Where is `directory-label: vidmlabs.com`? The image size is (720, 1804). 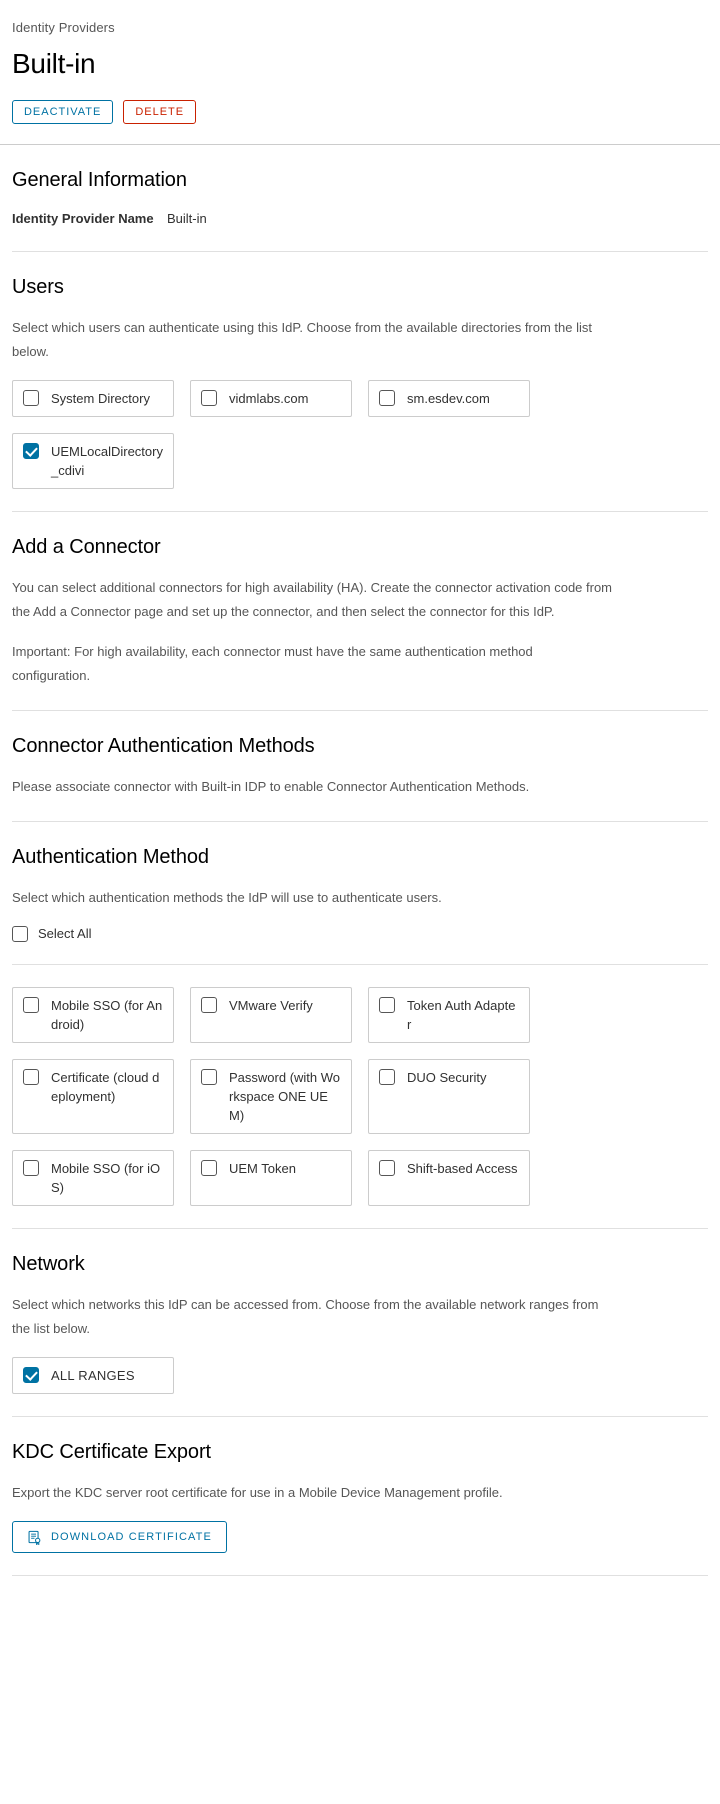
directory-label: vidmlabs.com is located at coordinates (269, 398).